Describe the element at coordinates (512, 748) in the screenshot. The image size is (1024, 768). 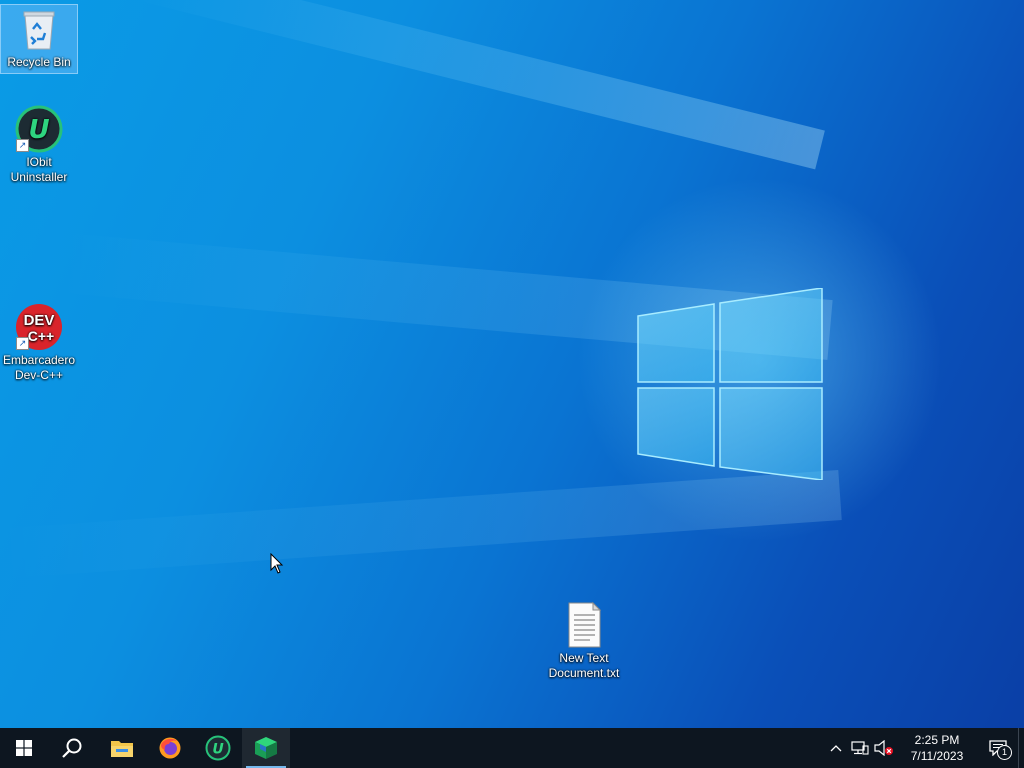
I see `taskbar: U 2:25 PM 7/11/2023 1` at that location.